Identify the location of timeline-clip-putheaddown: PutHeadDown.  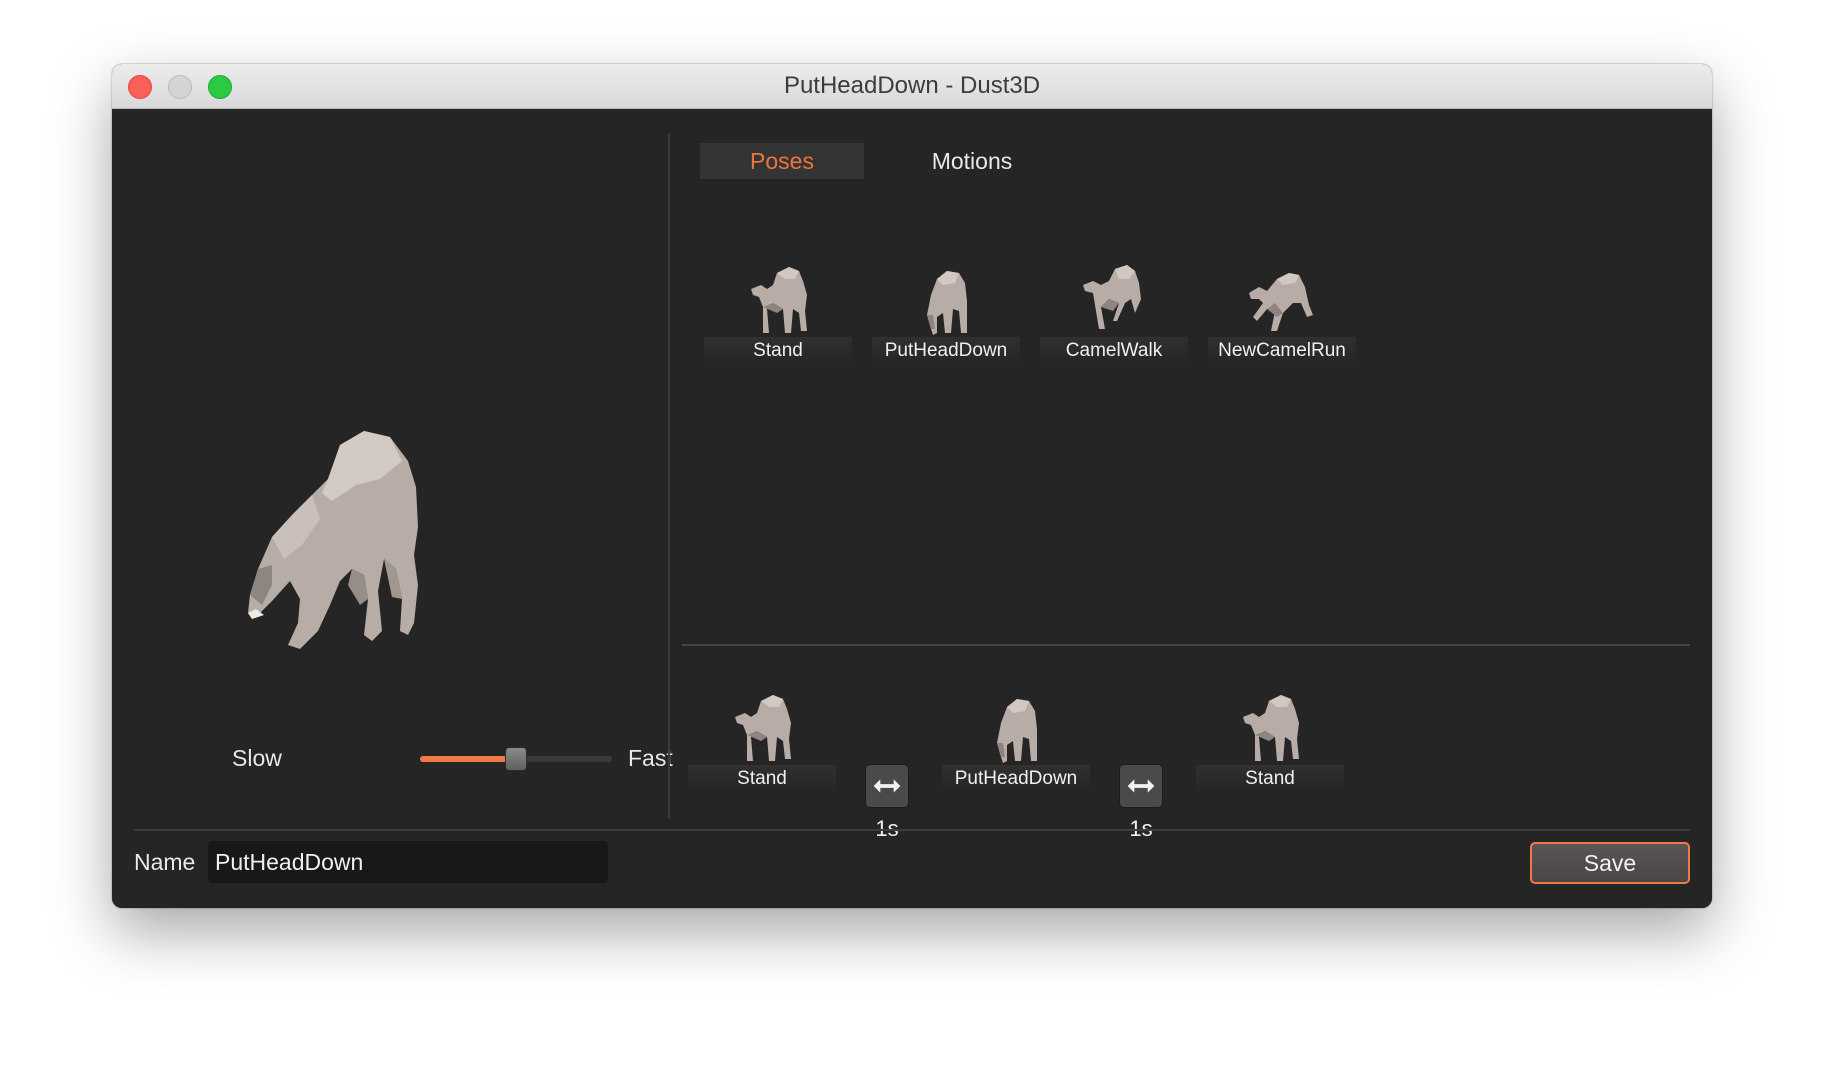
(1016, 742).